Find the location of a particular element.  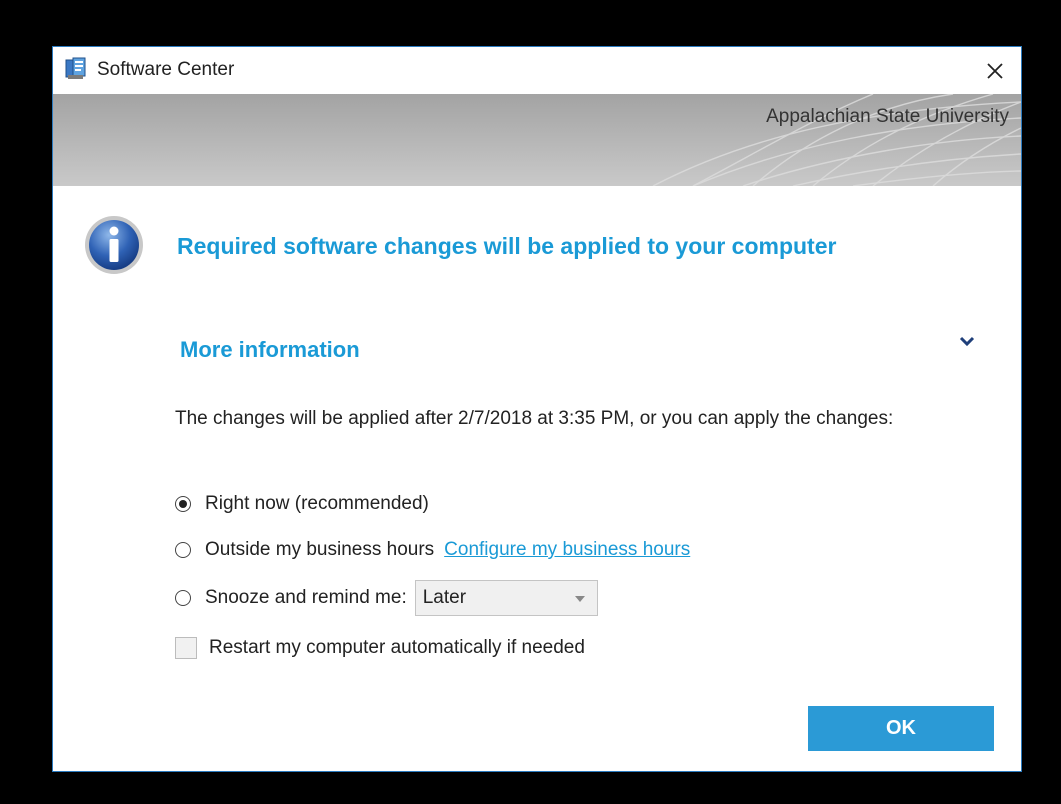

window-title: Software Center is located at coordinates (166, 69).